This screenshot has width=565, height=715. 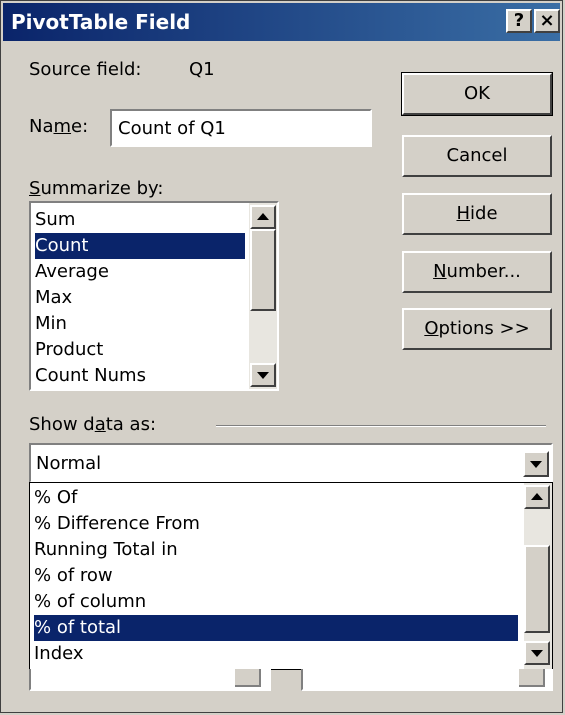 I want to click on summarize-by-label: Summarize by:, so click(x=96, y=188).